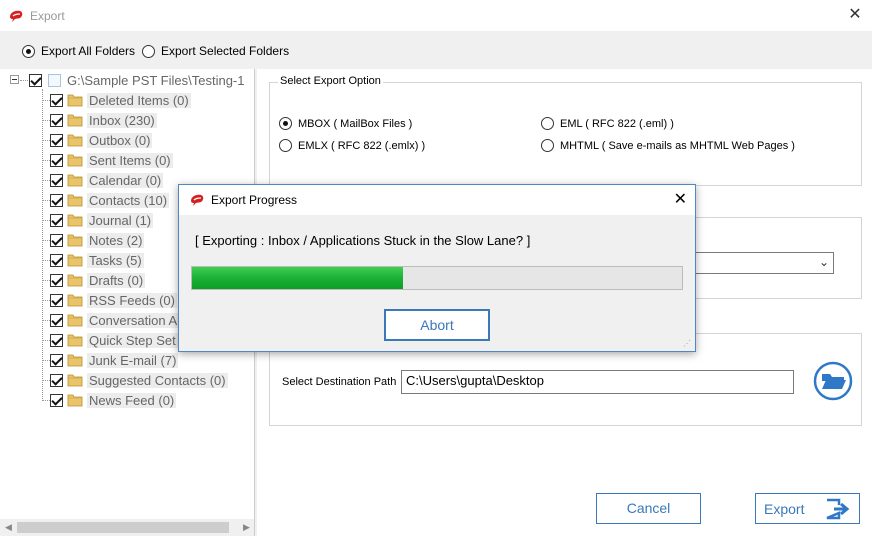 This screenshot has height=536, width=872. What do you see at coordinates (648, 508) in the screenshot?
I see `cancel-button: Cancel` at bounding box center [648, 508].